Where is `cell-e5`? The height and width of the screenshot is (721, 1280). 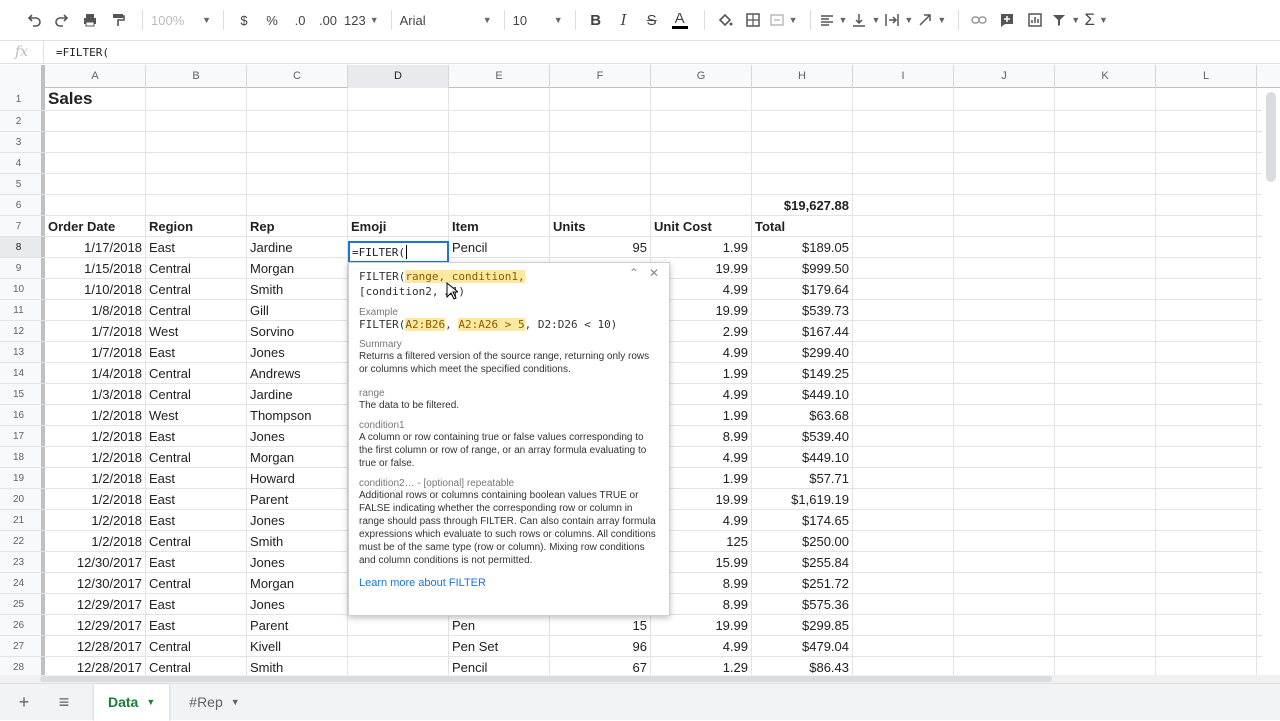 cell-e5 is located at coordinates (499, 184).